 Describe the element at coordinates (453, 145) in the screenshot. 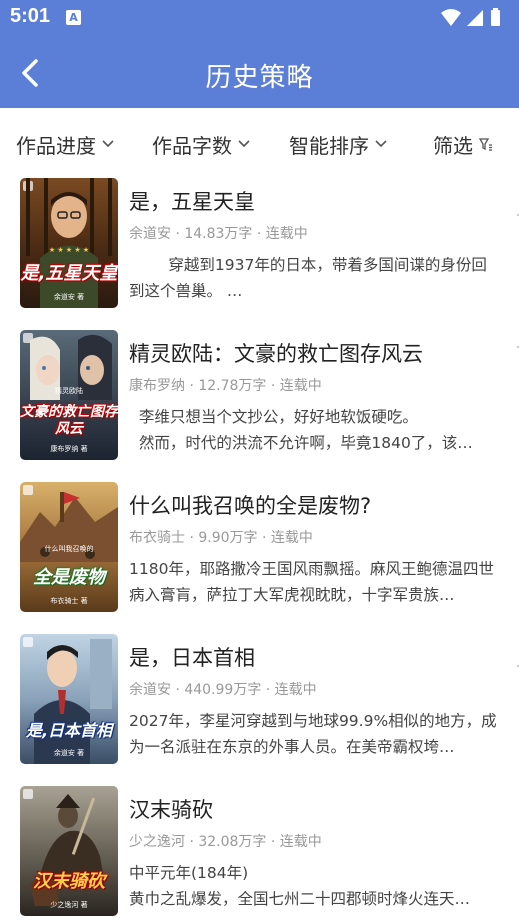

I see `filter-screen-label: 筛选` at that location.